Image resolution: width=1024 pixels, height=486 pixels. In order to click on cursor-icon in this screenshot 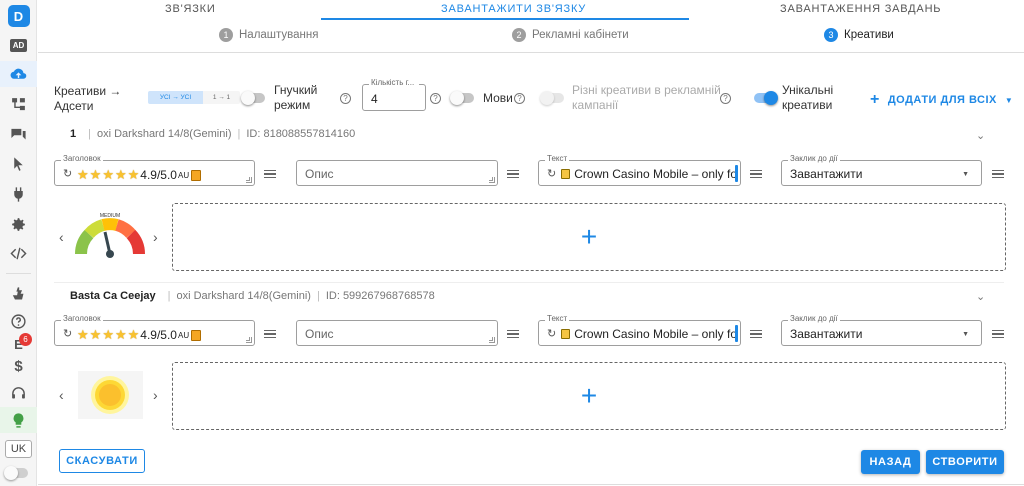, I will do `click(18, 163)`.